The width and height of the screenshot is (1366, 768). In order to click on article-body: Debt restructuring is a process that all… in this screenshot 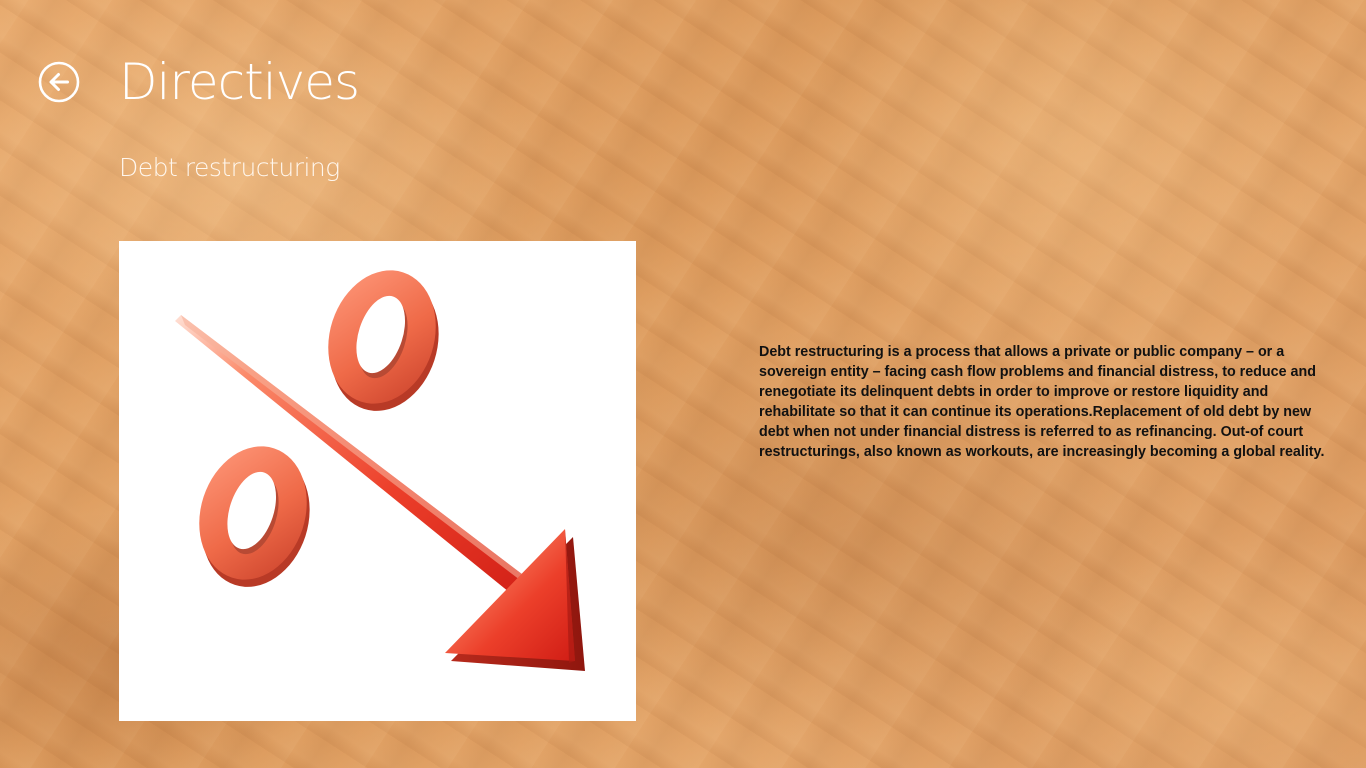, I will do `click(1042, 402)`.